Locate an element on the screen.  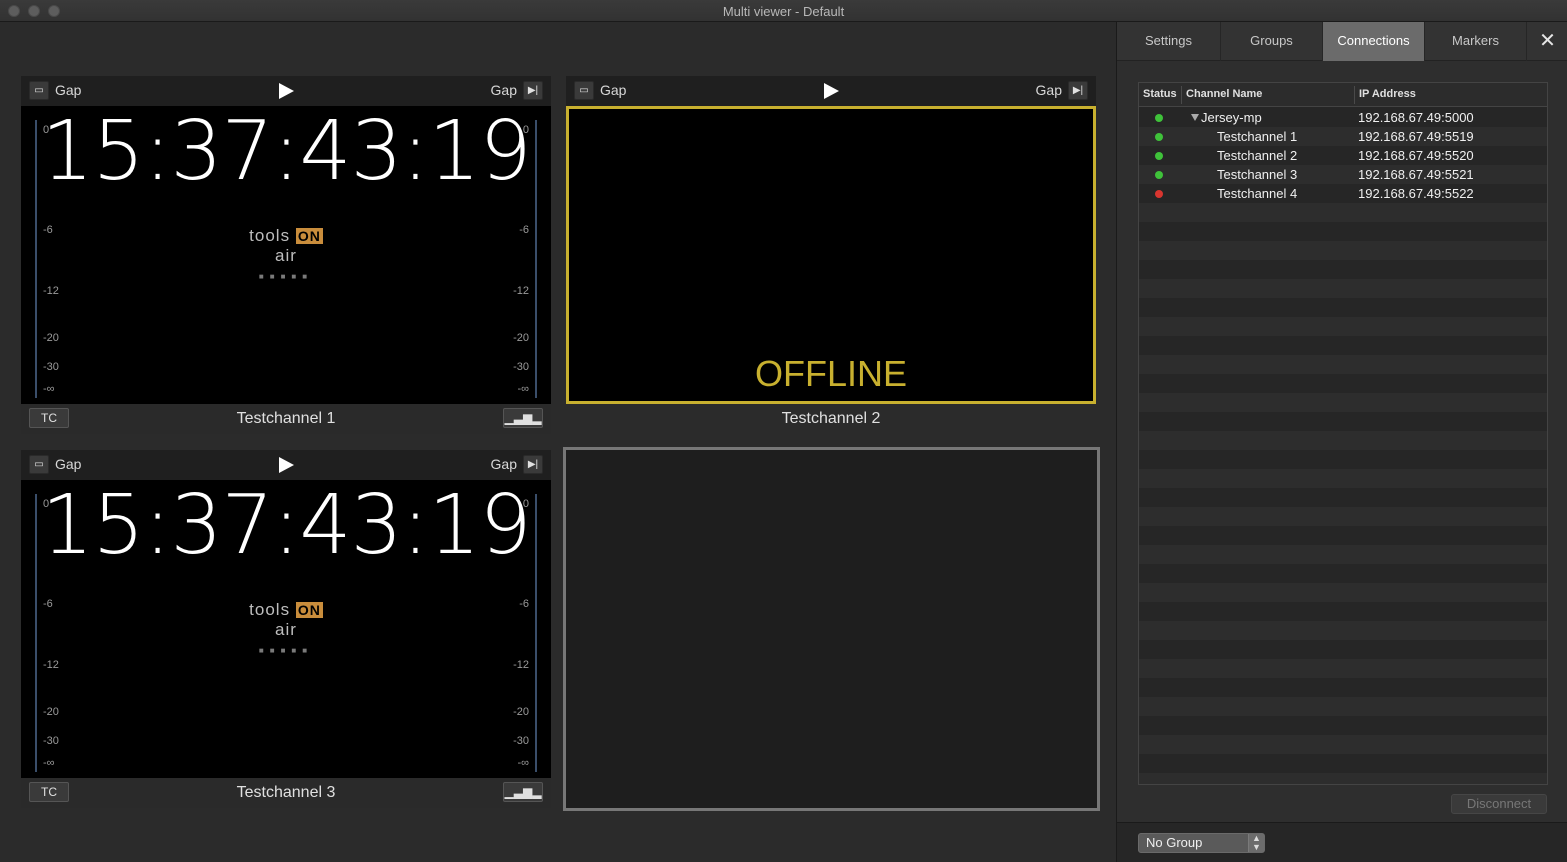
col-ip-address: IP Address is located at coordinates (1387, 94).